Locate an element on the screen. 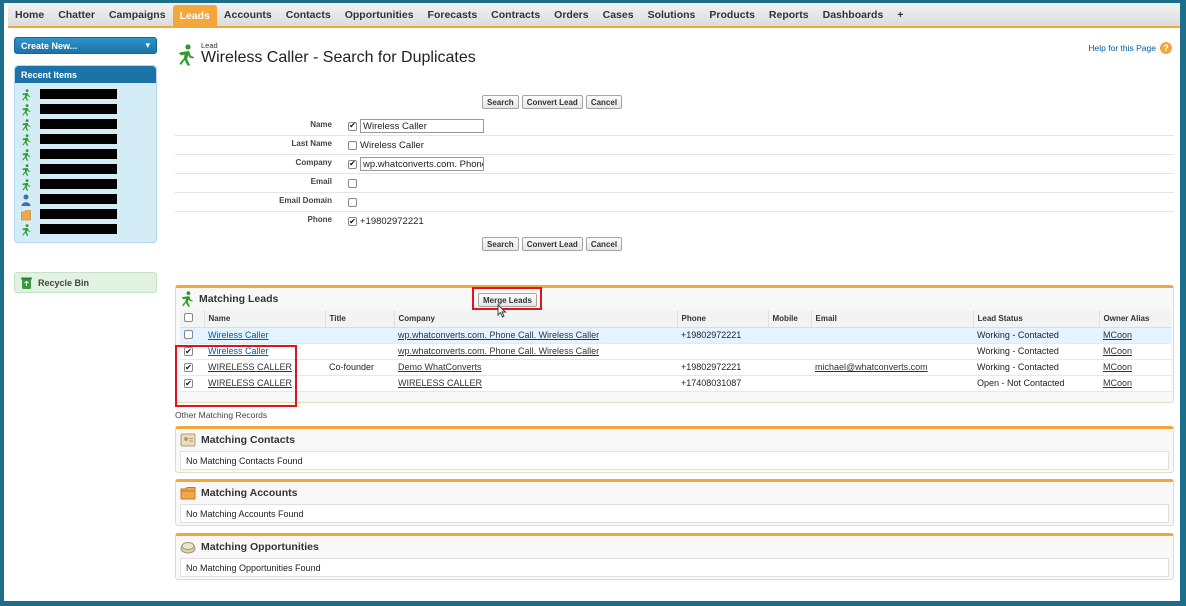 The height and width of the screenshot is (606, 1186). email-domain-checkbox is located at coordinates (352, 202).